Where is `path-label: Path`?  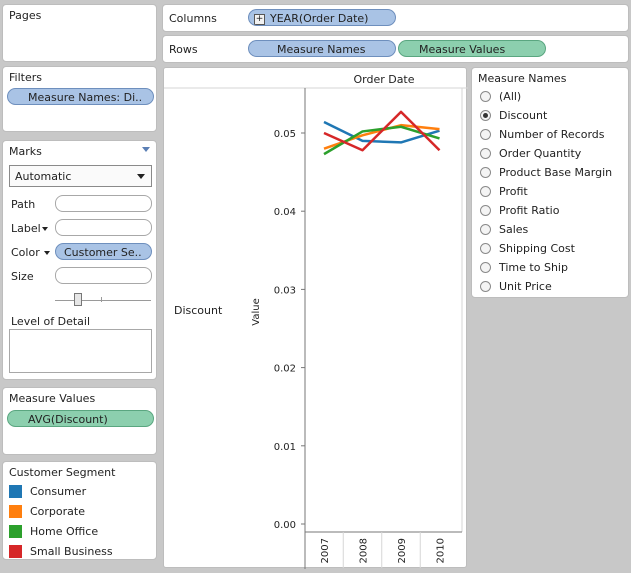 path-label: Path is located at coordinates (23, 204).